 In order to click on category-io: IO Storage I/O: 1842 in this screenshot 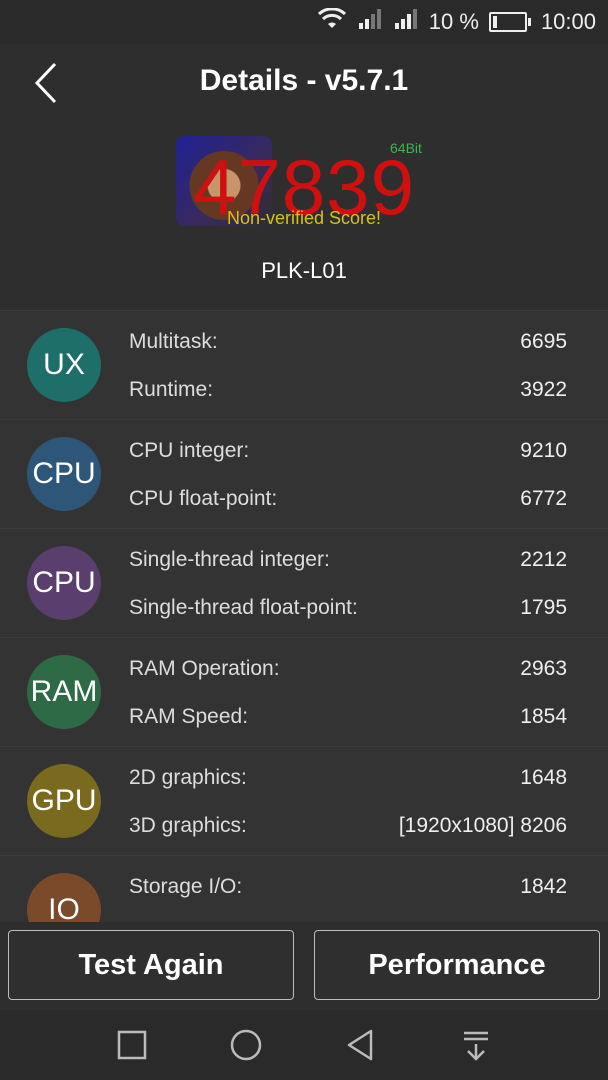, I will do `click(304, 888)`.